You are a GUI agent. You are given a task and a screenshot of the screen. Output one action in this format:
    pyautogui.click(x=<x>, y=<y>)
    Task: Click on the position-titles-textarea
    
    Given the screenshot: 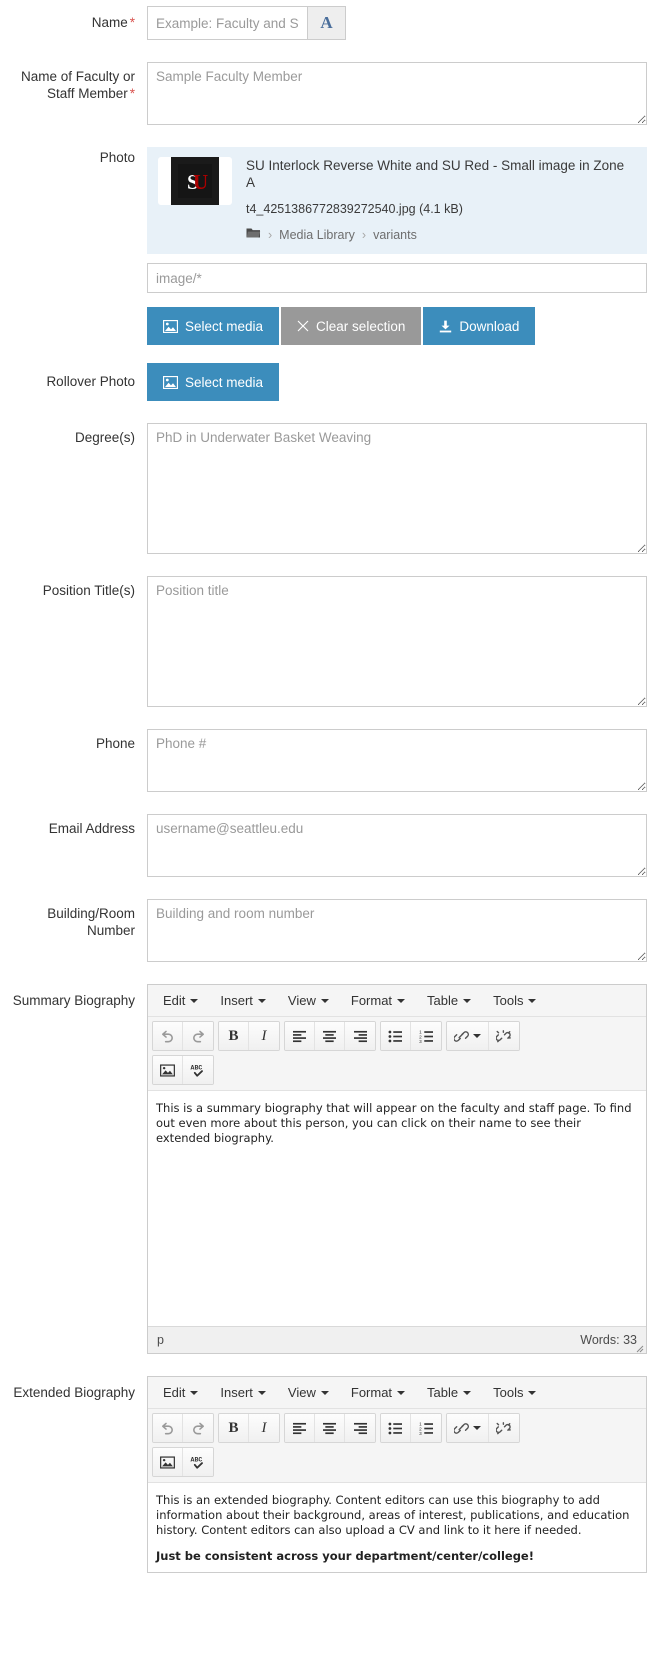 What is the action you would take?
    pyautogui.click(x=397, y=641)
    